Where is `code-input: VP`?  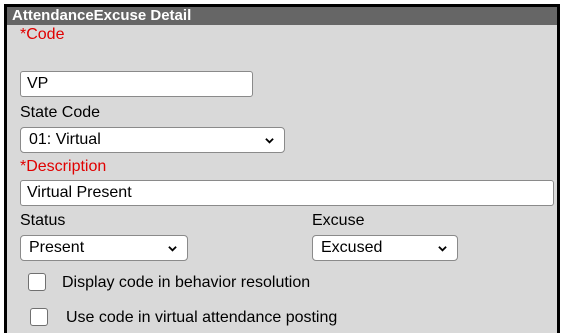 code-input: VP is located at coordinates (136, 84).